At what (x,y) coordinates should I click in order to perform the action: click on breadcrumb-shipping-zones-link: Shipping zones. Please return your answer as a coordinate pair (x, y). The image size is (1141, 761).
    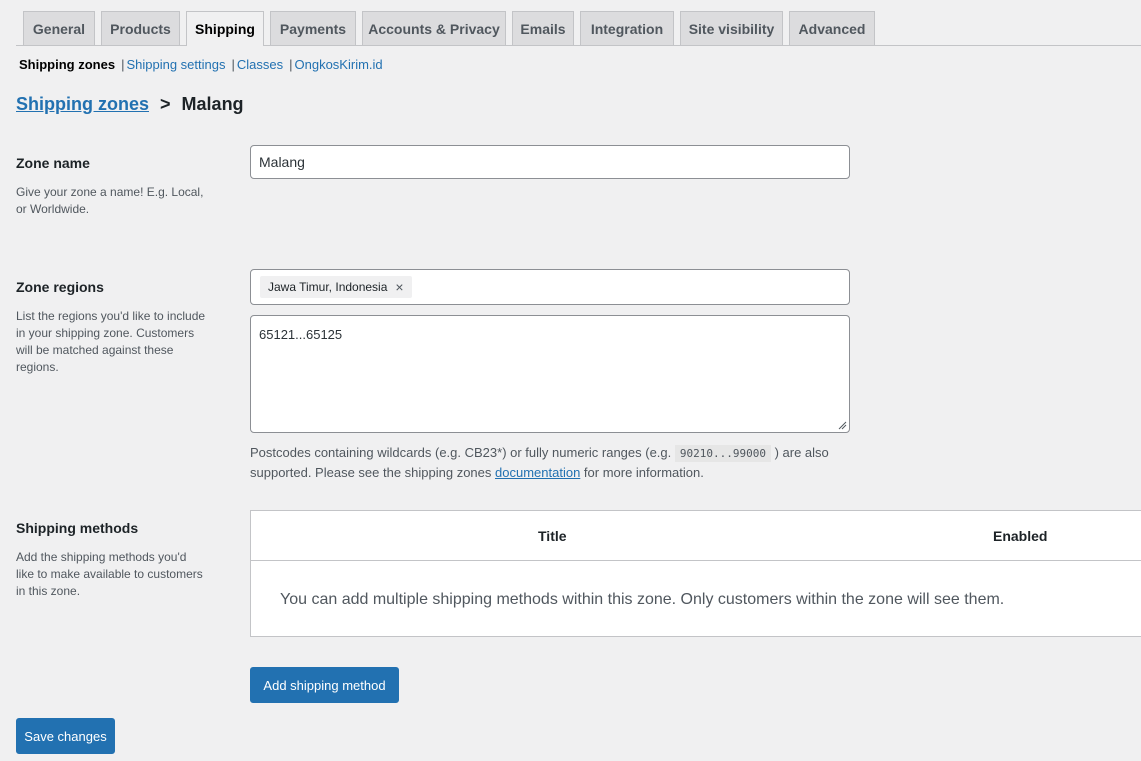
    Looking at the image, I should click on (82, 104).